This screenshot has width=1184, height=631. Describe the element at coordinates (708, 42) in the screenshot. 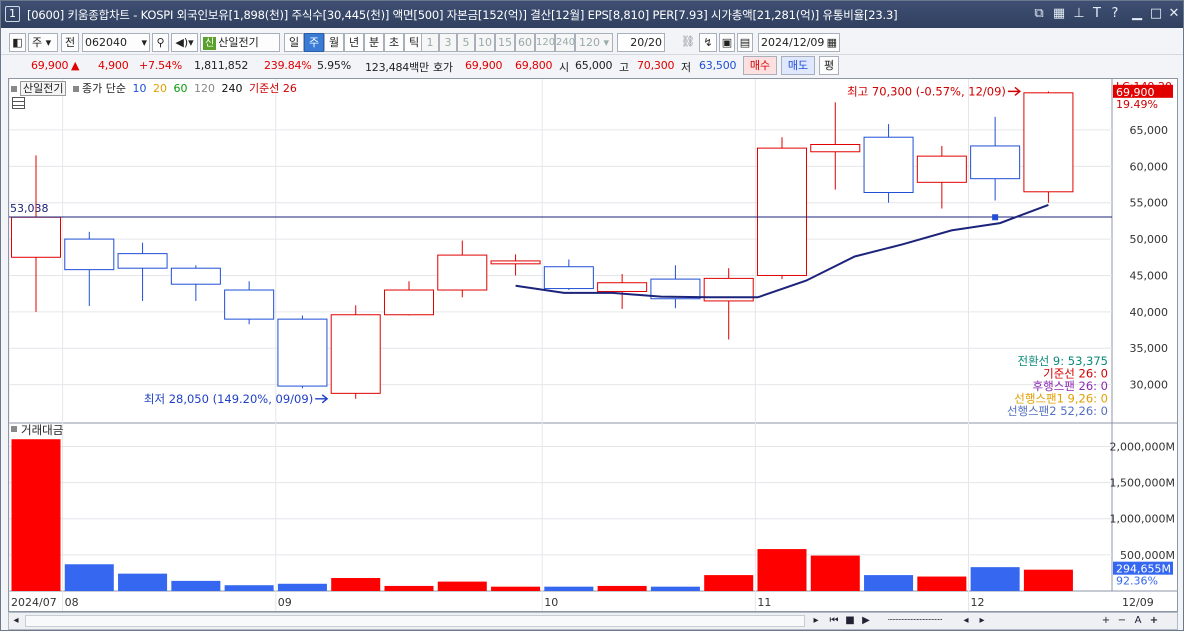

I see `chart-tool-icon: ↯` at that location.